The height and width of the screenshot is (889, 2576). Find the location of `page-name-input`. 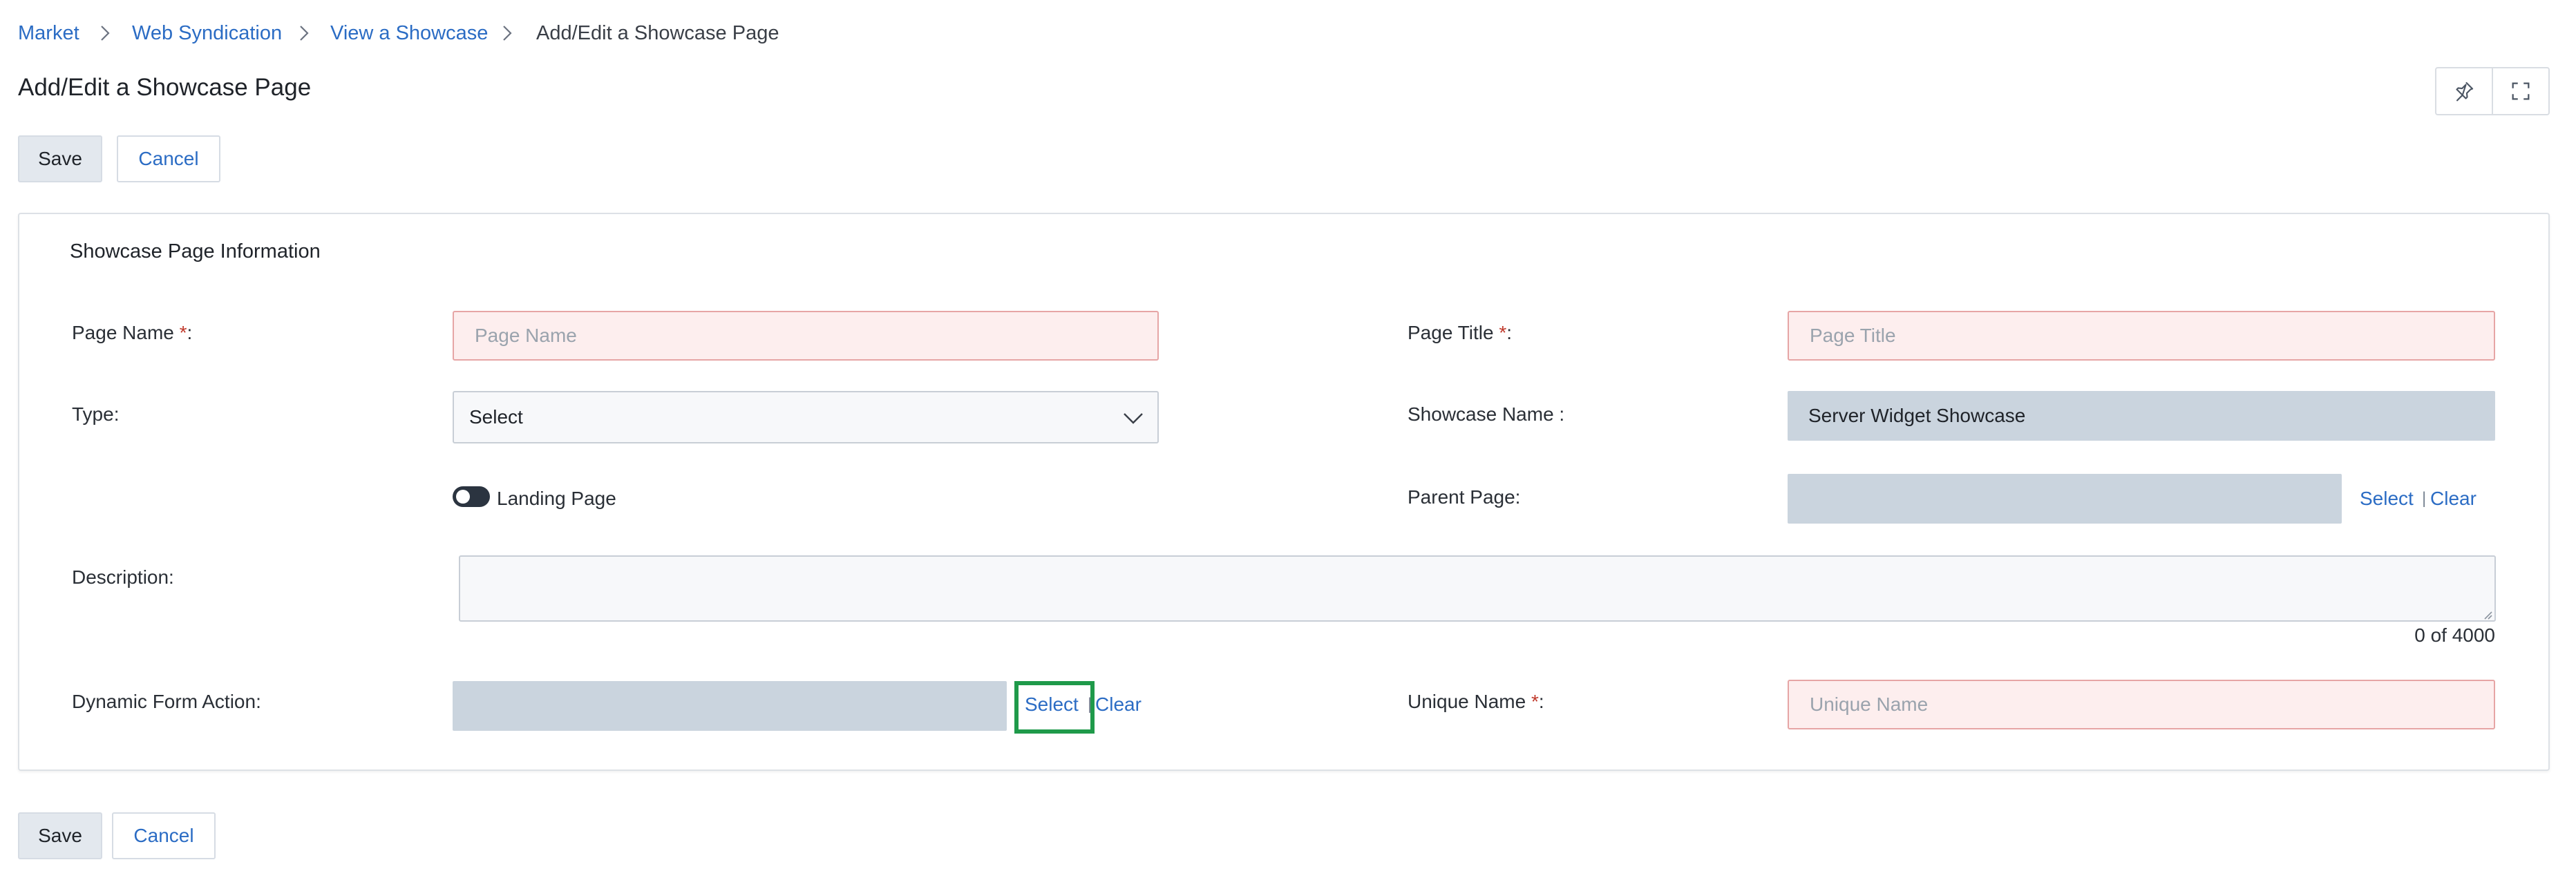

page-name-input is located at coordinates (806, 336).